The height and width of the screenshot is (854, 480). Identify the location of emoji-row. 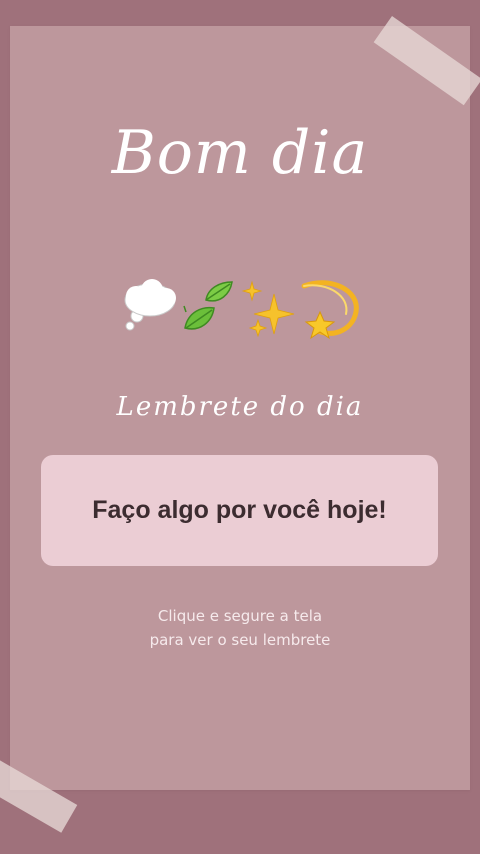
(240, 308).